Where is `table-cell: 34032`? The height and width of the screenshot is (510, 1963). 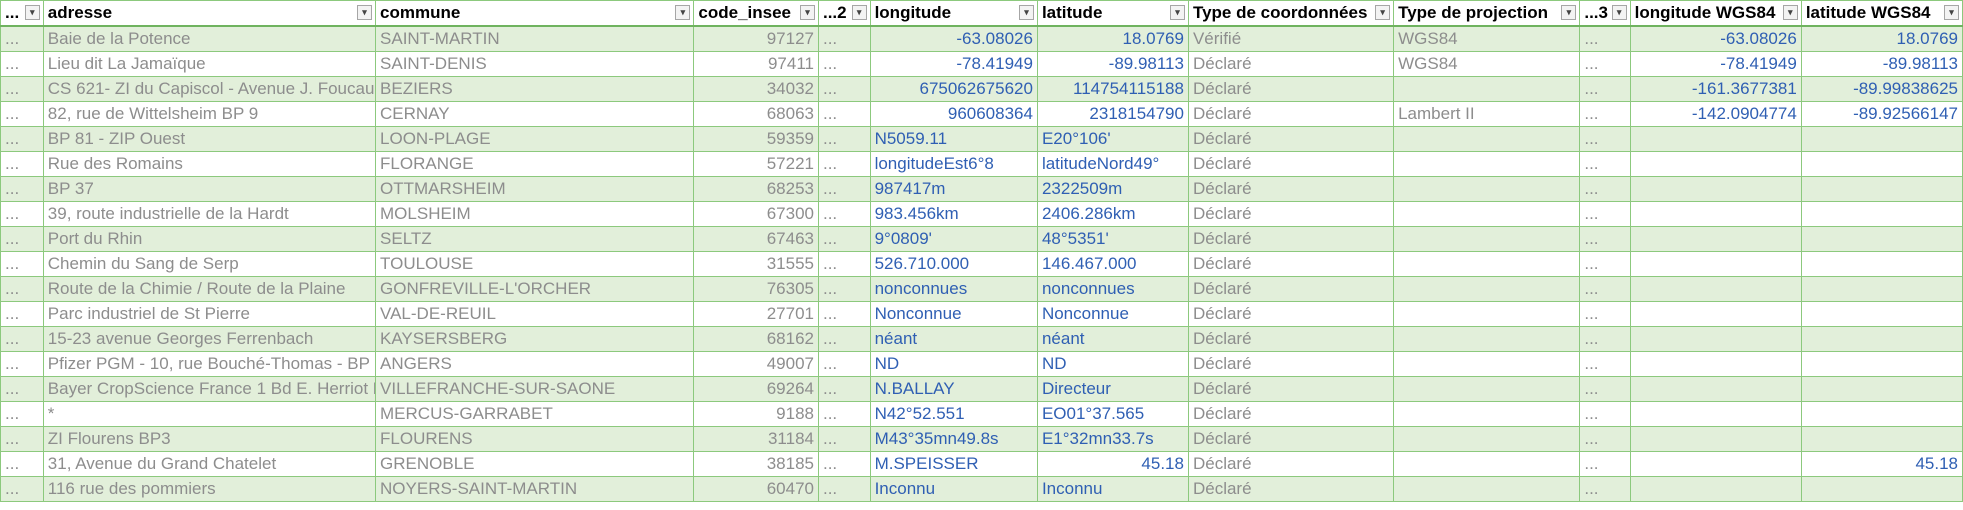 table-cell: 34032 is located at coordinates (756, 89).